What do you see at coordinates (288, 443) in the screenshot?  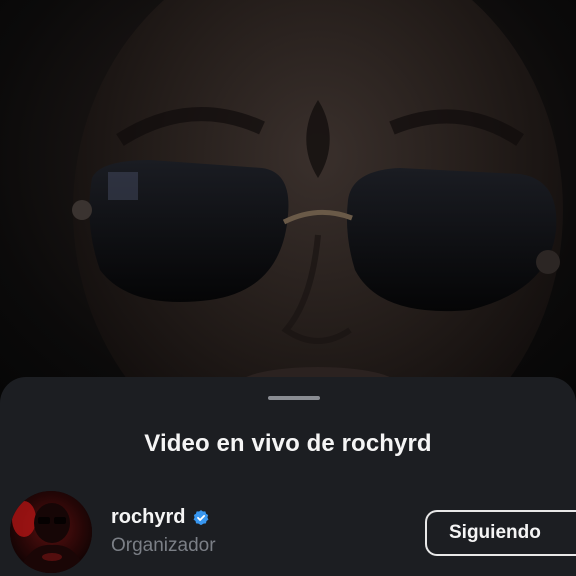 I see `sheet-title: Video en vivo de rochyrd` at bounding box center [288, 443].